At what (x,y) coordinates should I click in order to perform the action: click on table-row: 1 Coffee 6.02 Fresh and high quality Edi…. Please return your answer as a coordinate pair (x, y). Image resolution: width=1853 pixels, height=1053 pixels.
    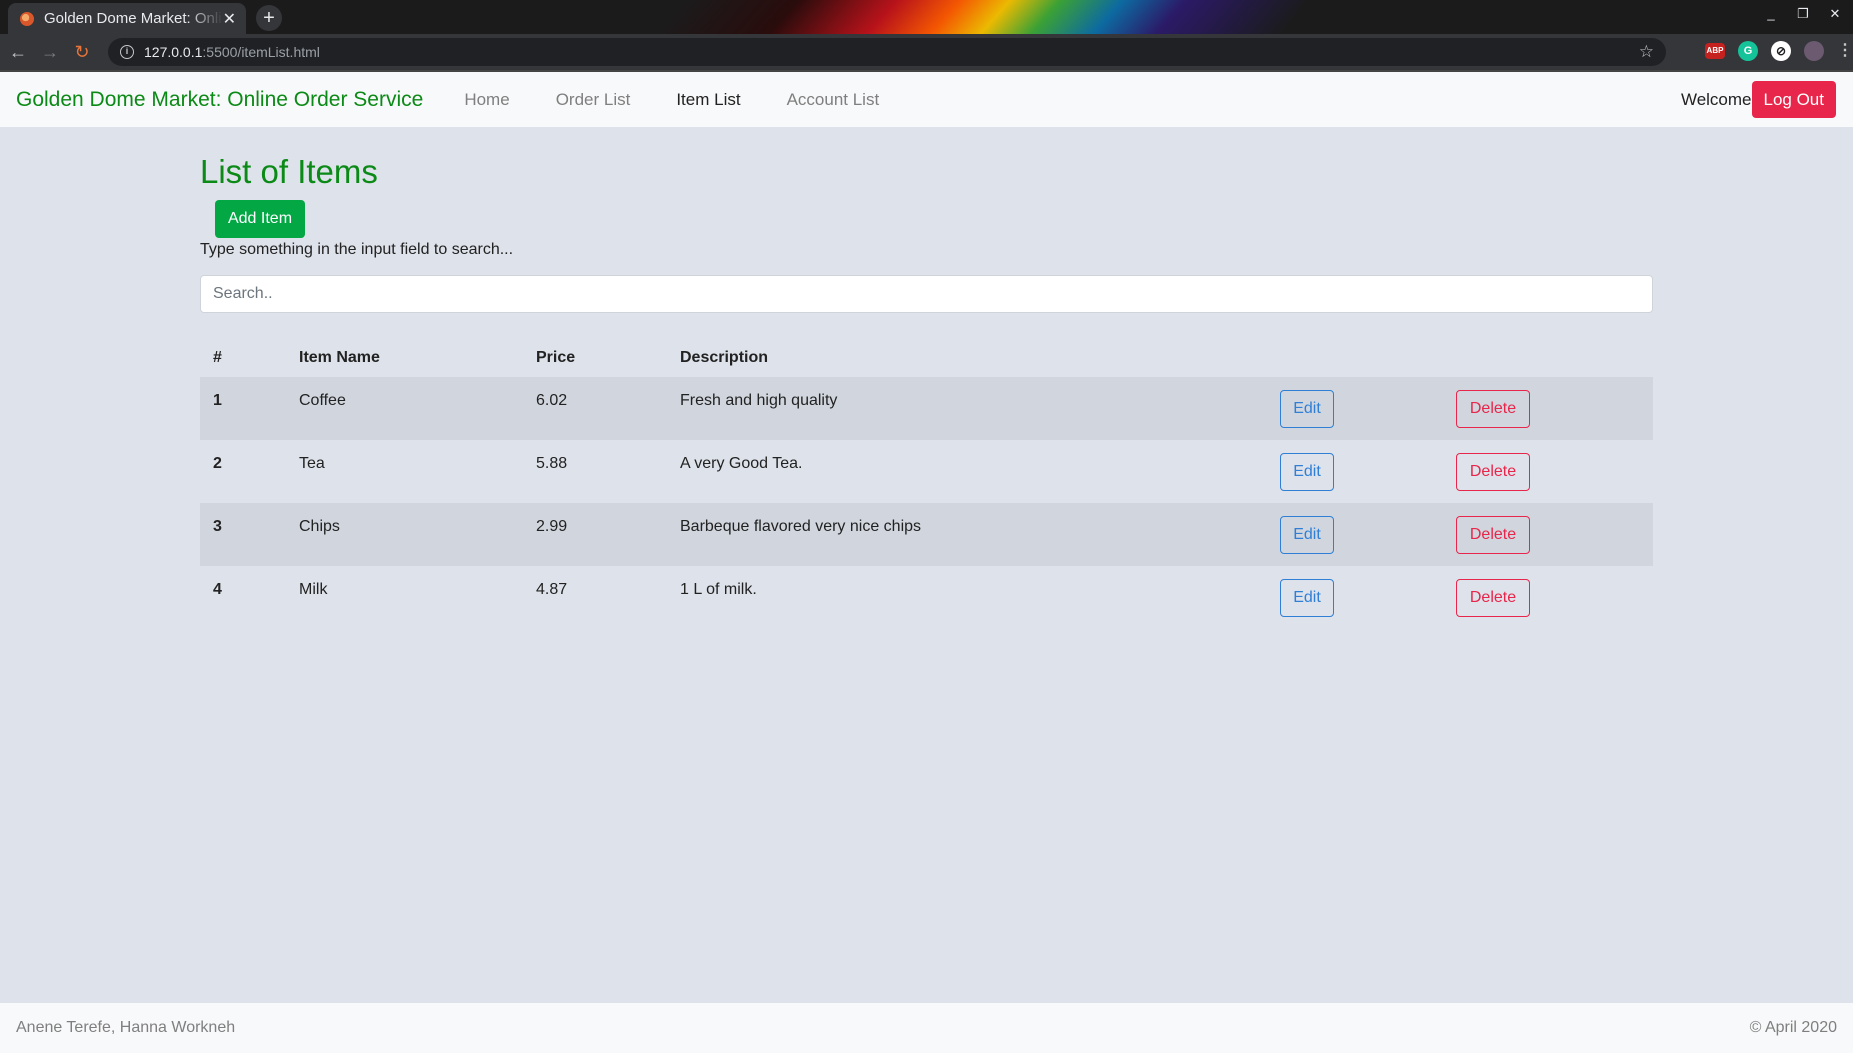
    Looking at the image, I should click on (926, 408).